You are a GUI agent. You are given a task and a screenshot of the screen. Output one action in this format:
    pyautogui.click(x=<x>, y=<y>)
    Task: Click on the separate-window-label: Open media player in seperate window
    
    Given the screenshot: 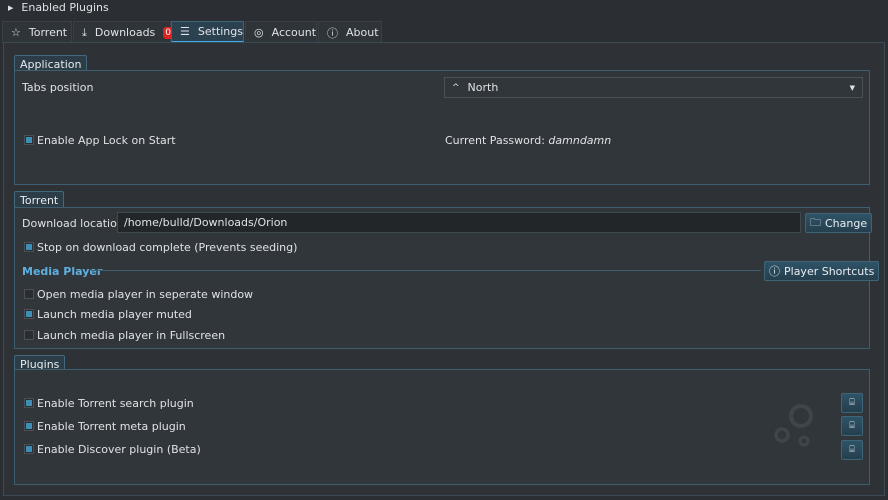 What is the action you would take?
    pyautogui.click(x=145, y=294)
    